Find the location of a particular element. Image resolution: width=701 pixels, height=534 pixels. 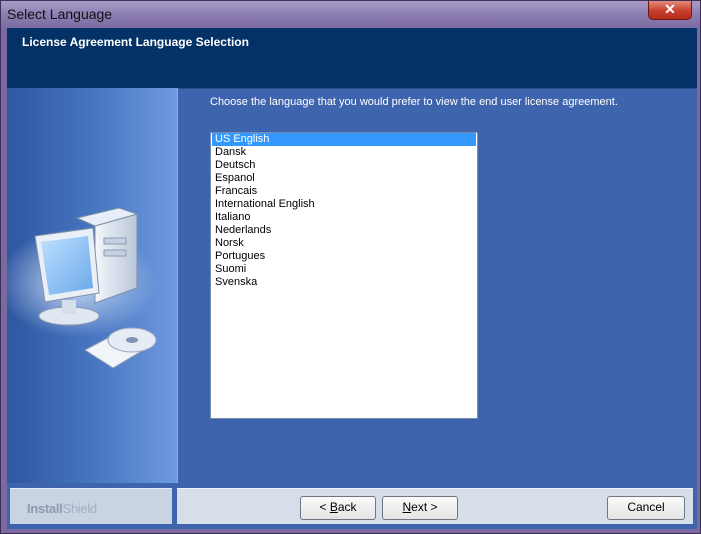

language-option: Dansk is located at coordinates (344, 152).